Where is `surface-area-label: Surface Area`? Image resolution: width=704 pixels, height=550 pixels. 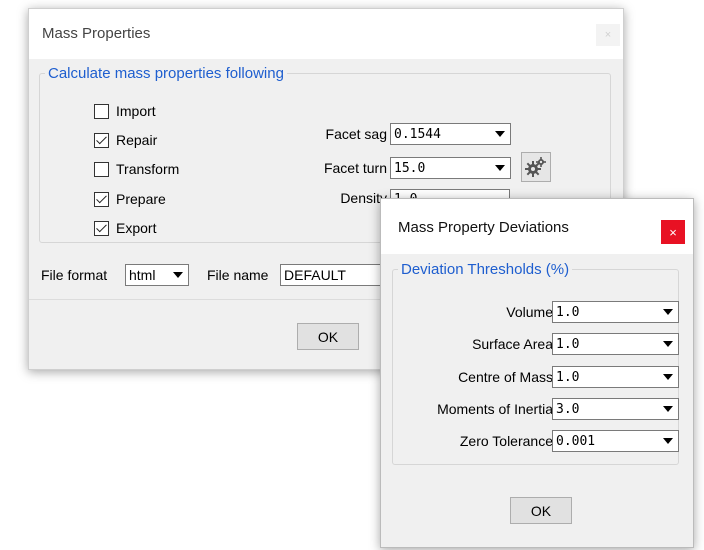 surface-area-label: Surface Area is located at coordinates (512, 344).